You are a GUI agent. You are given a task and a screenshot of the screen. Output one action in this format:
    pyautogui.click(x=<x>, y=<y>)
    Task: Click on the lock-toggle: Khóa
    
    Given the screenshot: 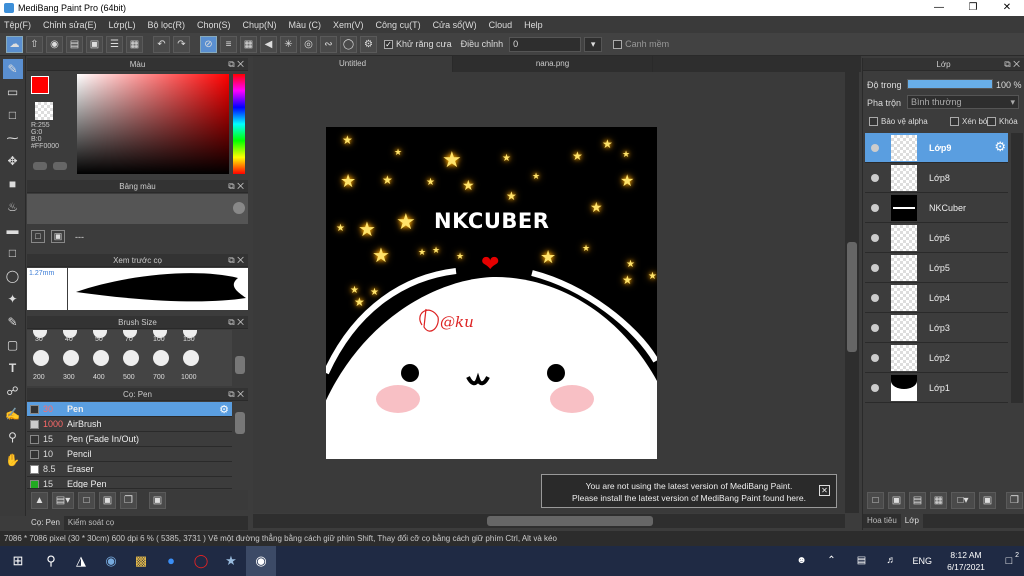 What is the action you would take?
    pyautogui.click(x=1002, y=121)
    